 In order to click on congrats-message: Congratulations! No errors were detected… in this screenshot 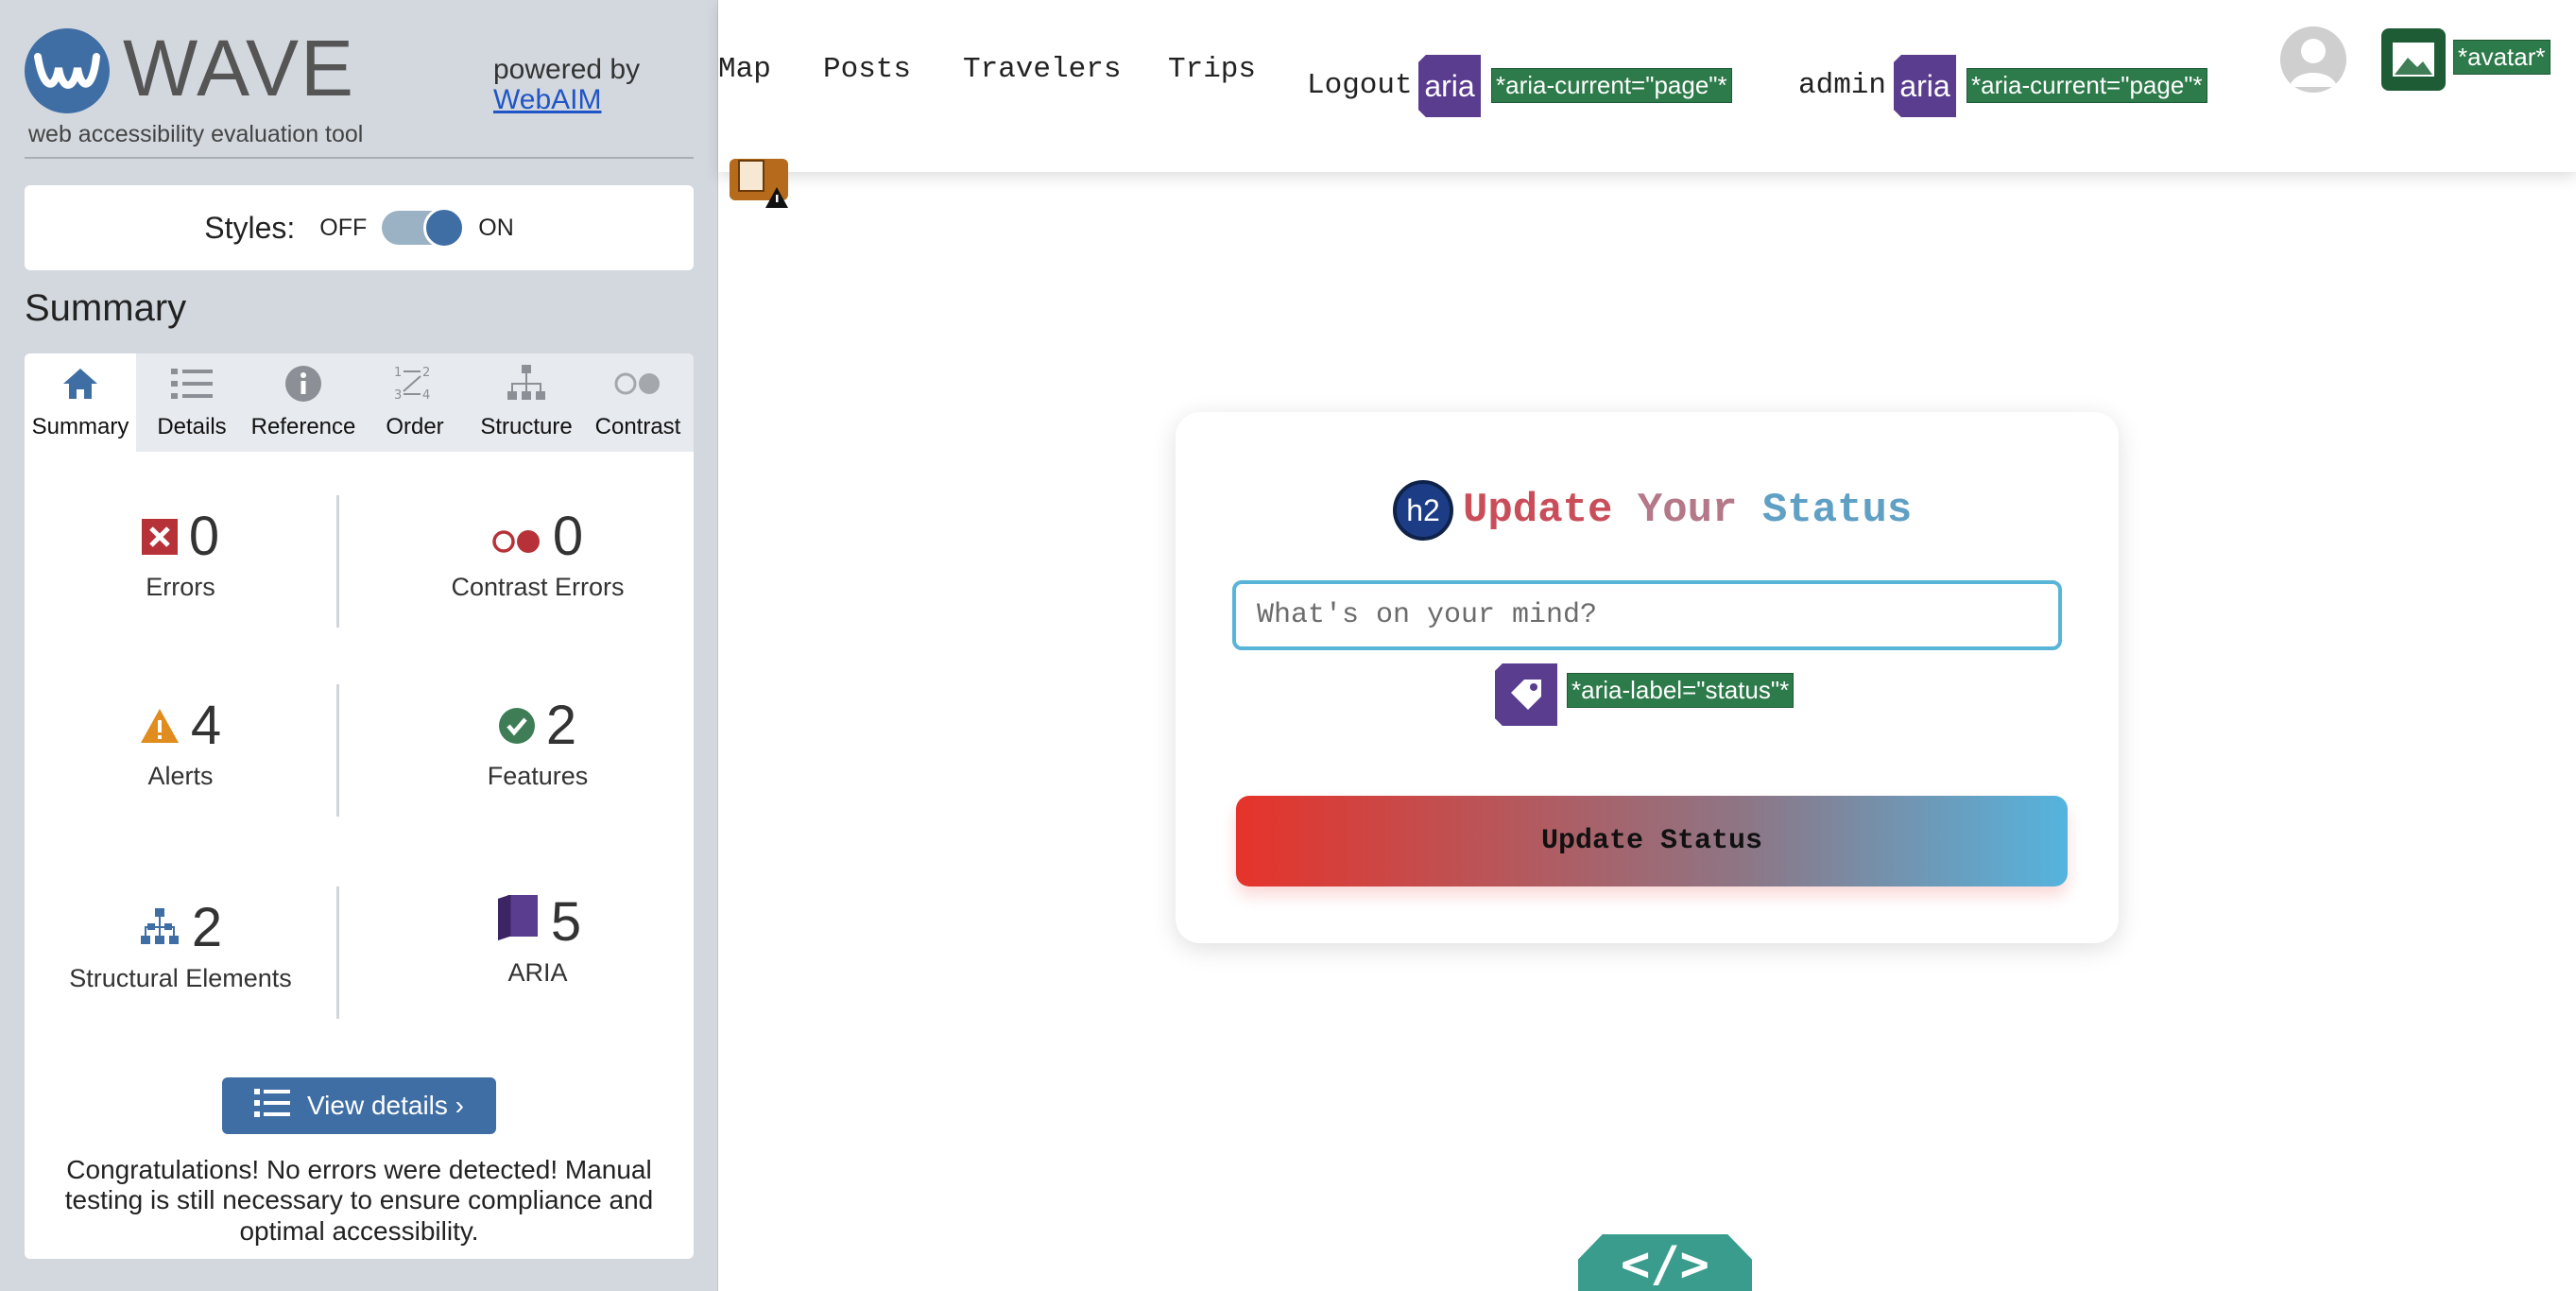, I will do `click(359, 1200)`.